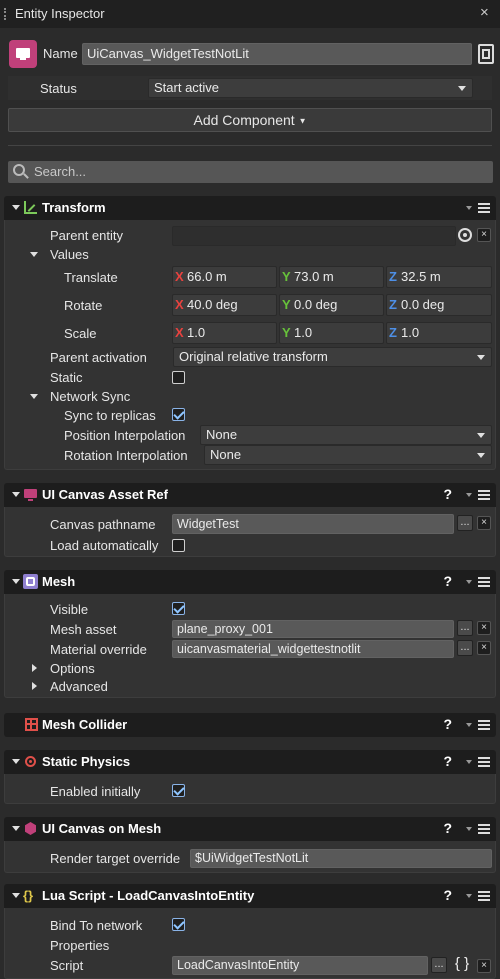  I want to click on material-override-label: Material override, so click(98, 649).